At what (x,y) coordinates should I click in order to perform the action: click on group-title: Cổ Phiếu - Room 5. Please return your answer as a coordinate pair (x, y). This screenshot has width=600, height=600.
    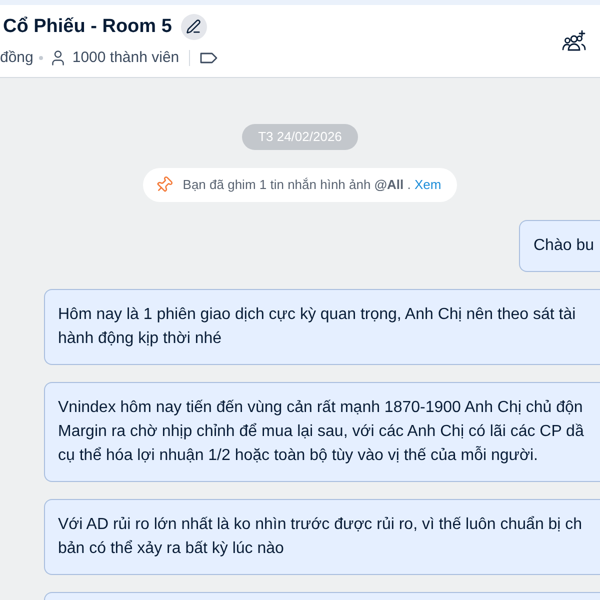
    Looking at the image, I should click on (87, 26).